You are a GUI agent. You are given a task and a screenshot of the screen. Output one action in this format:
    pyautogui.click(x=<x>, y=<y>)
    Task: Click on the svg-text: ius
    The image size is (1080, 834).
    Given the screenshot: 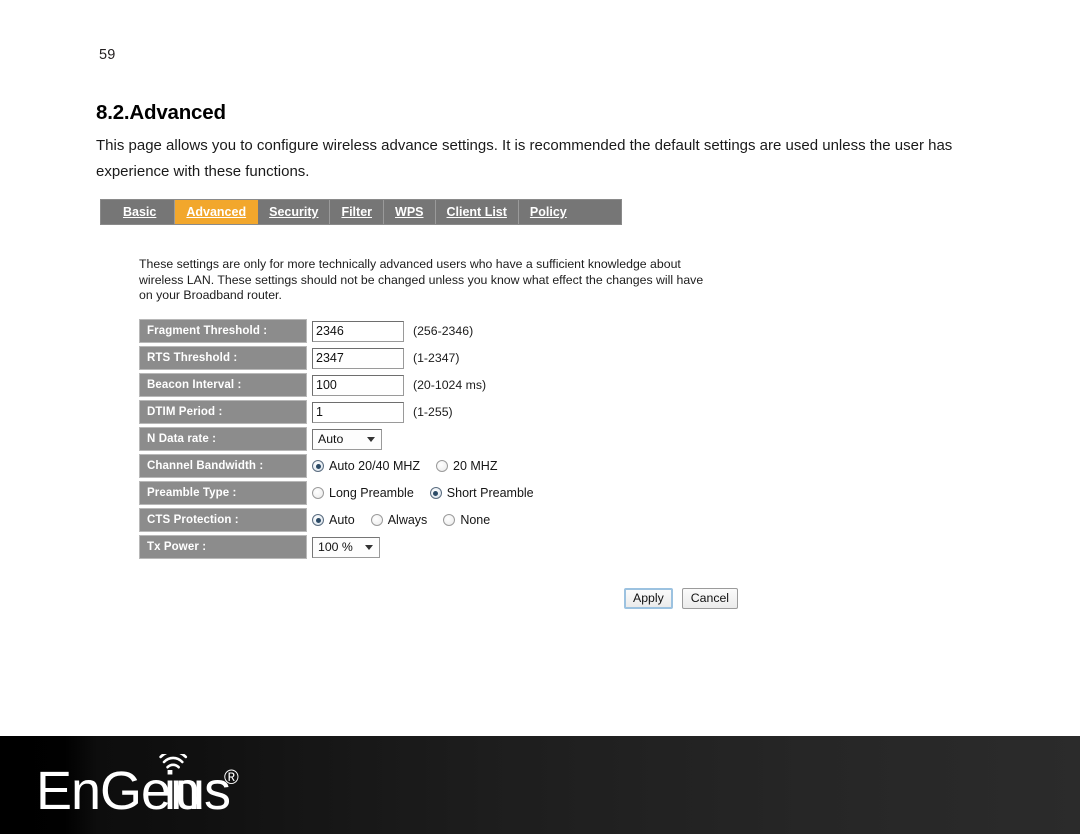 What is the action you would take?
    pyautogui.click(x=197, y=788)
    